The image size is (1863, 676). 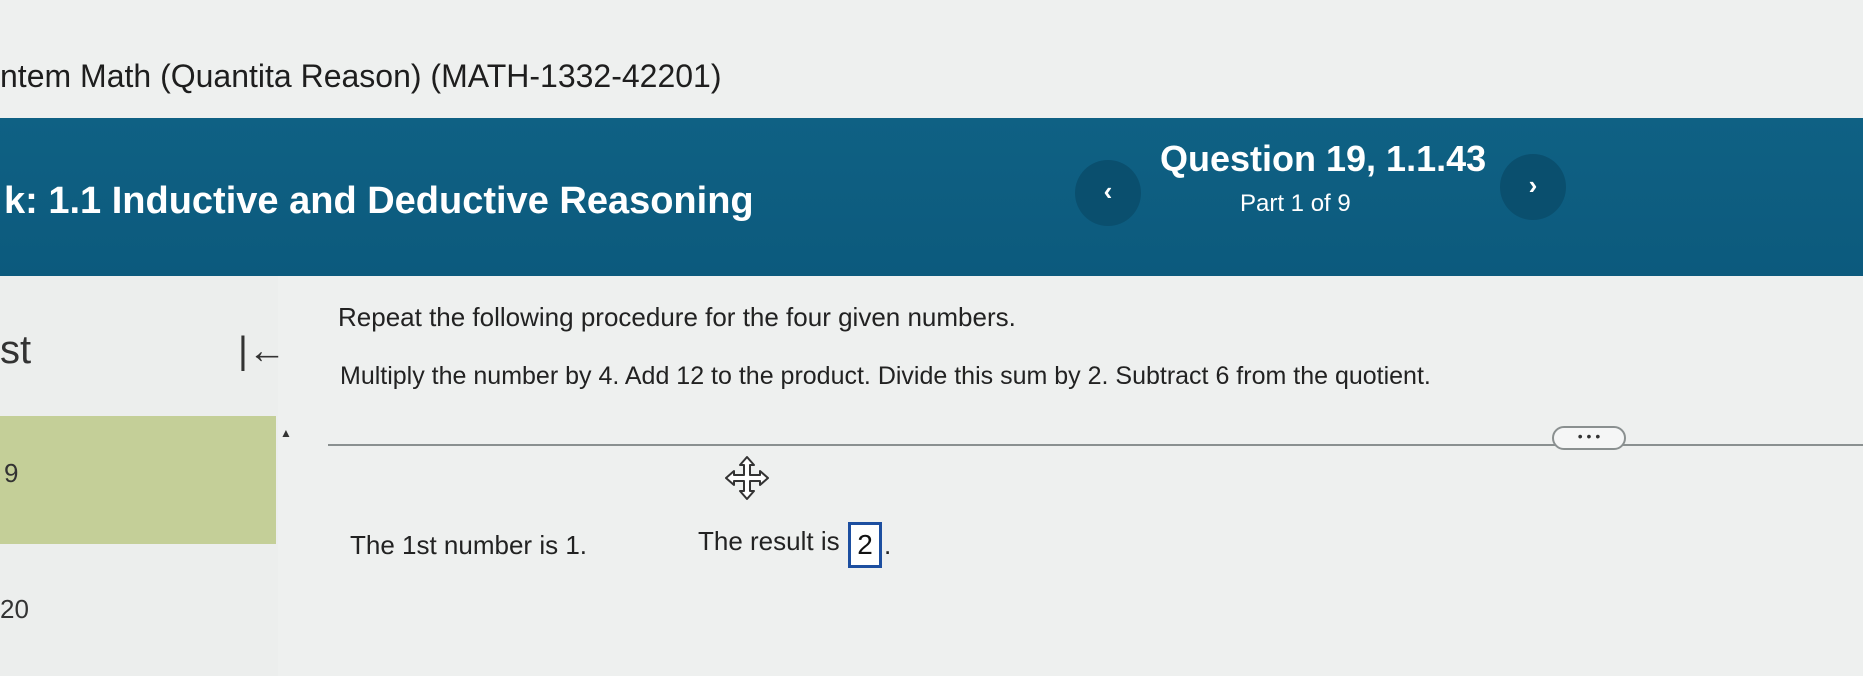 I want to click on answer-input: 2, so click(x=865, y=545).